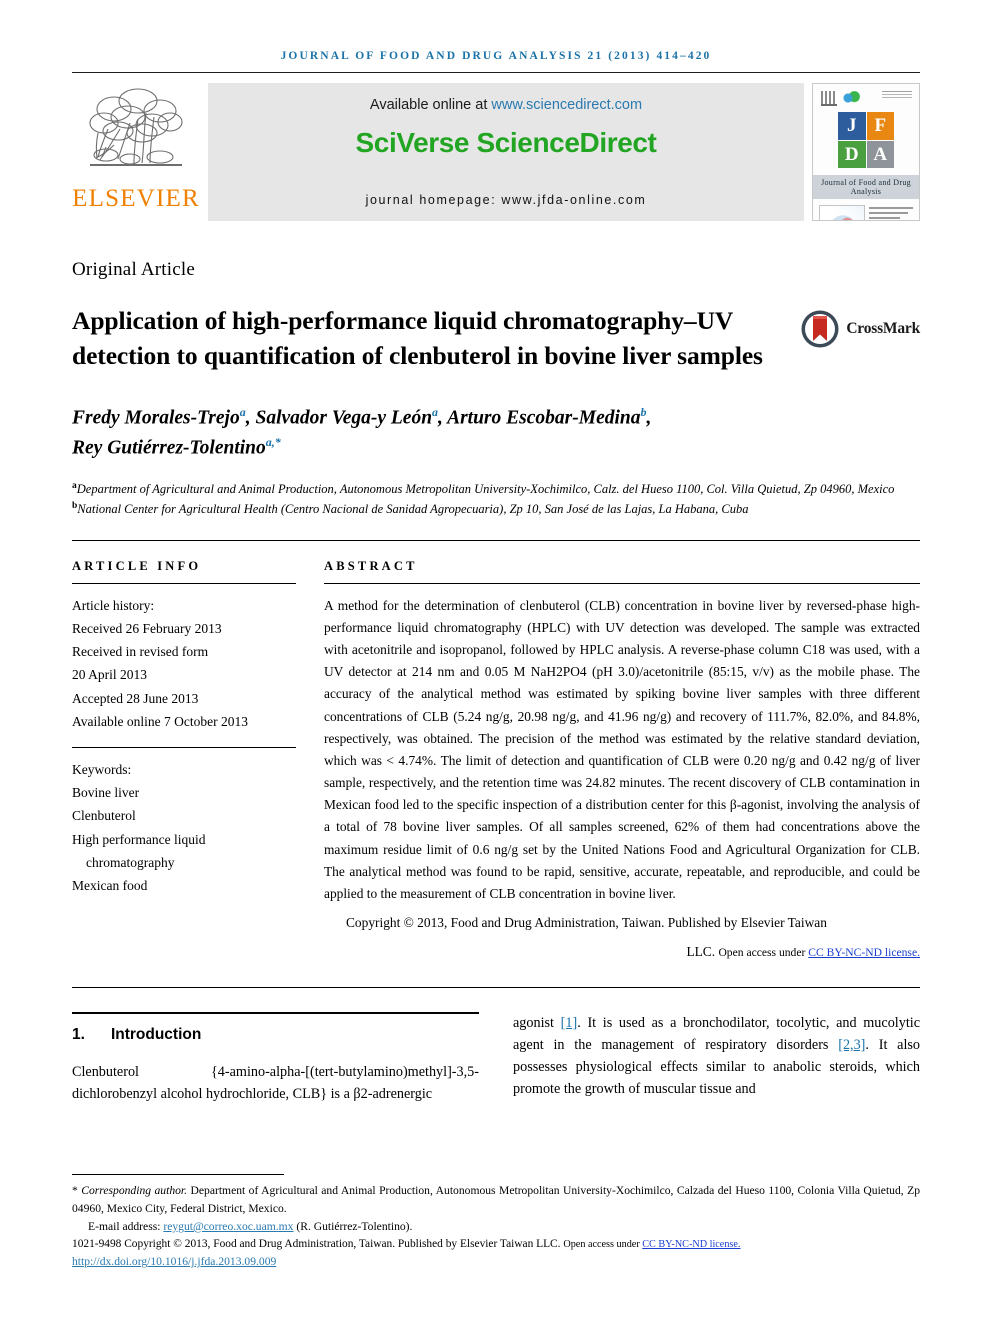 This screenshot has height=1323, width=992. I want to click on cc-license-link: CC BY-NC-ND license., so click(864, 952).